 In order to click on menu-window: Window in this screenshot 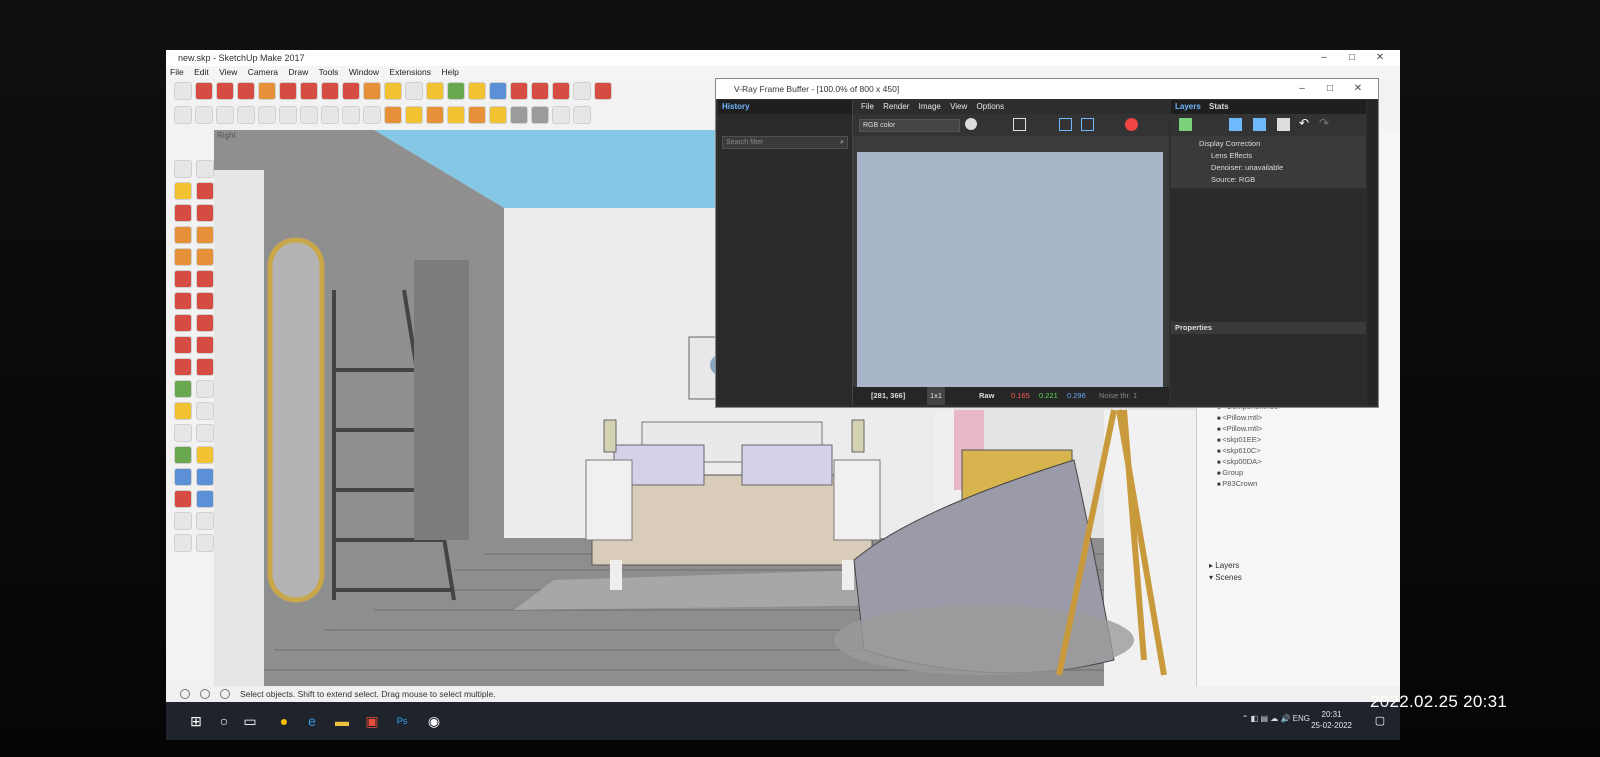, I will do `click(364, 72)`.